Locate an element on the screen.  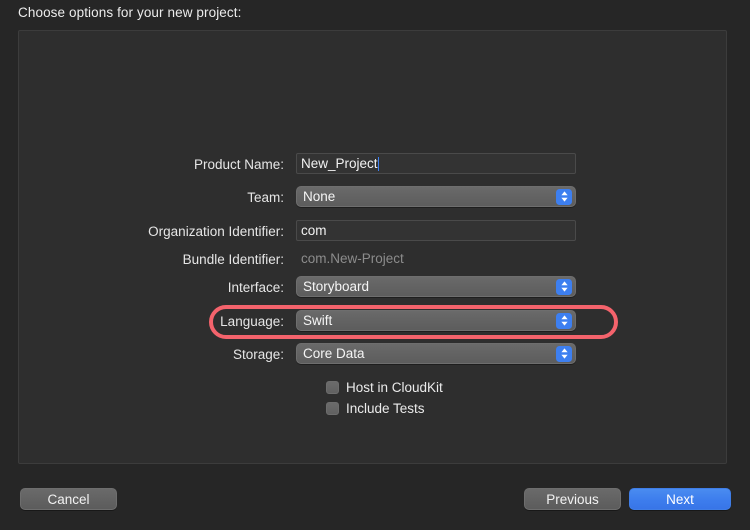
product-name-input: New_Project is located at coordinates (436, 163).